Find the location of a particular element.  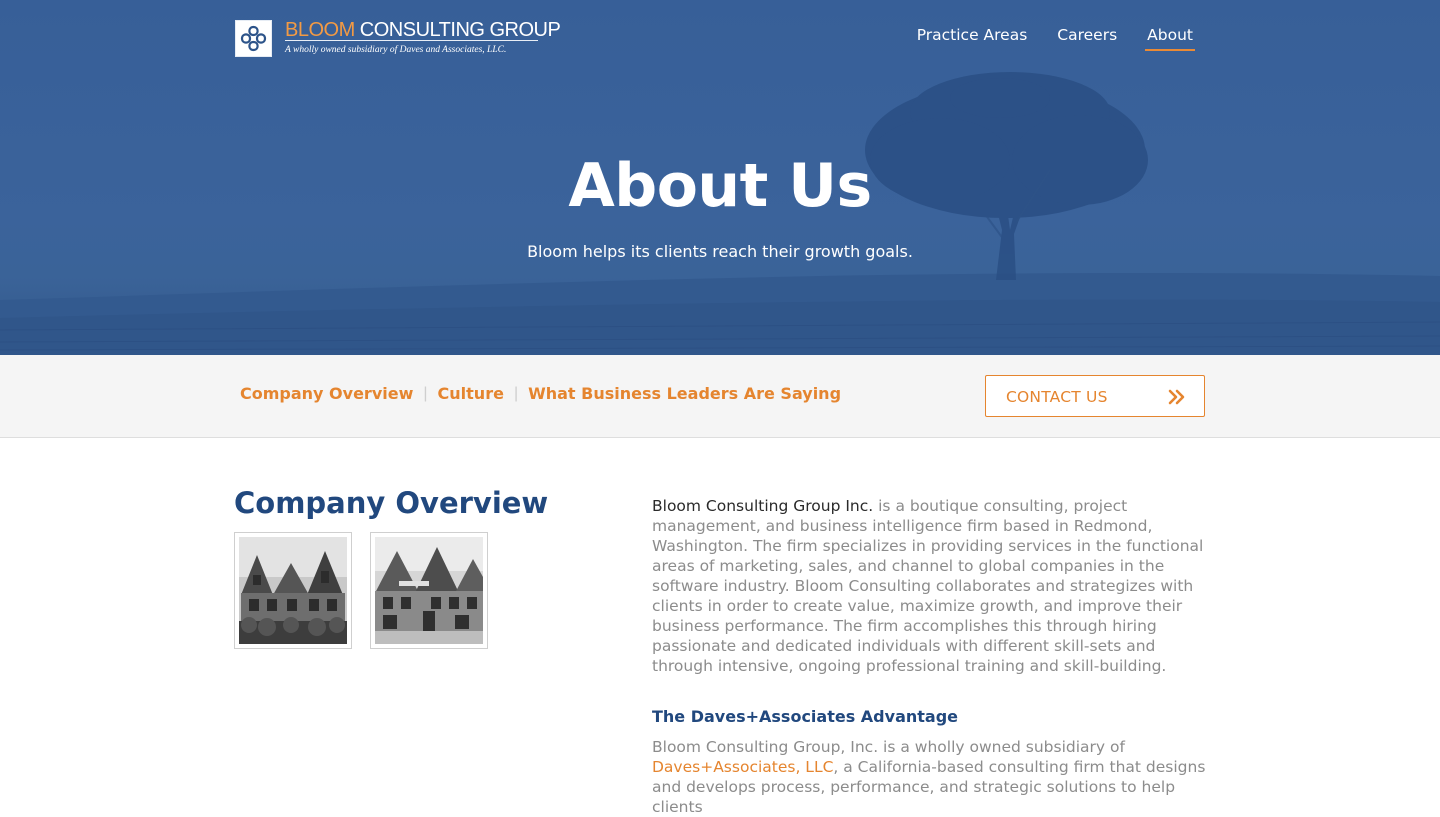

nav-careers: Careers is located at coordinates (1087, 36).